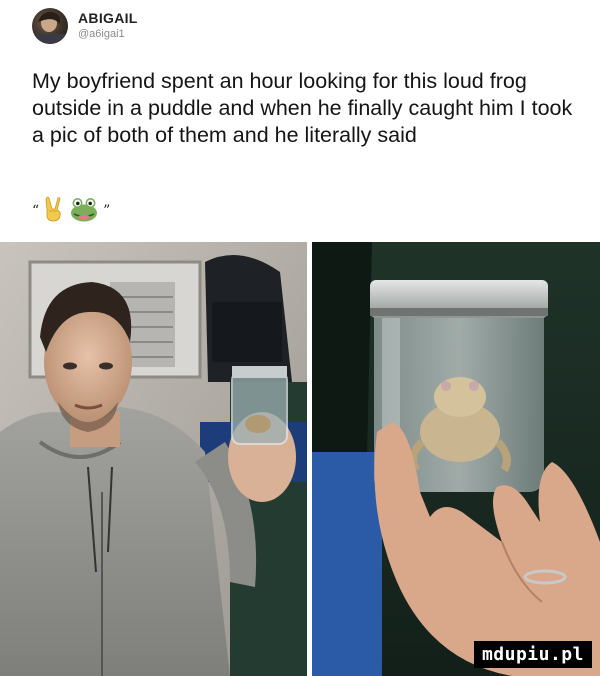  Describe the element at coordinates (54, 211) in the screenshot. I see `victory-hand-emoji-icon` at that location.